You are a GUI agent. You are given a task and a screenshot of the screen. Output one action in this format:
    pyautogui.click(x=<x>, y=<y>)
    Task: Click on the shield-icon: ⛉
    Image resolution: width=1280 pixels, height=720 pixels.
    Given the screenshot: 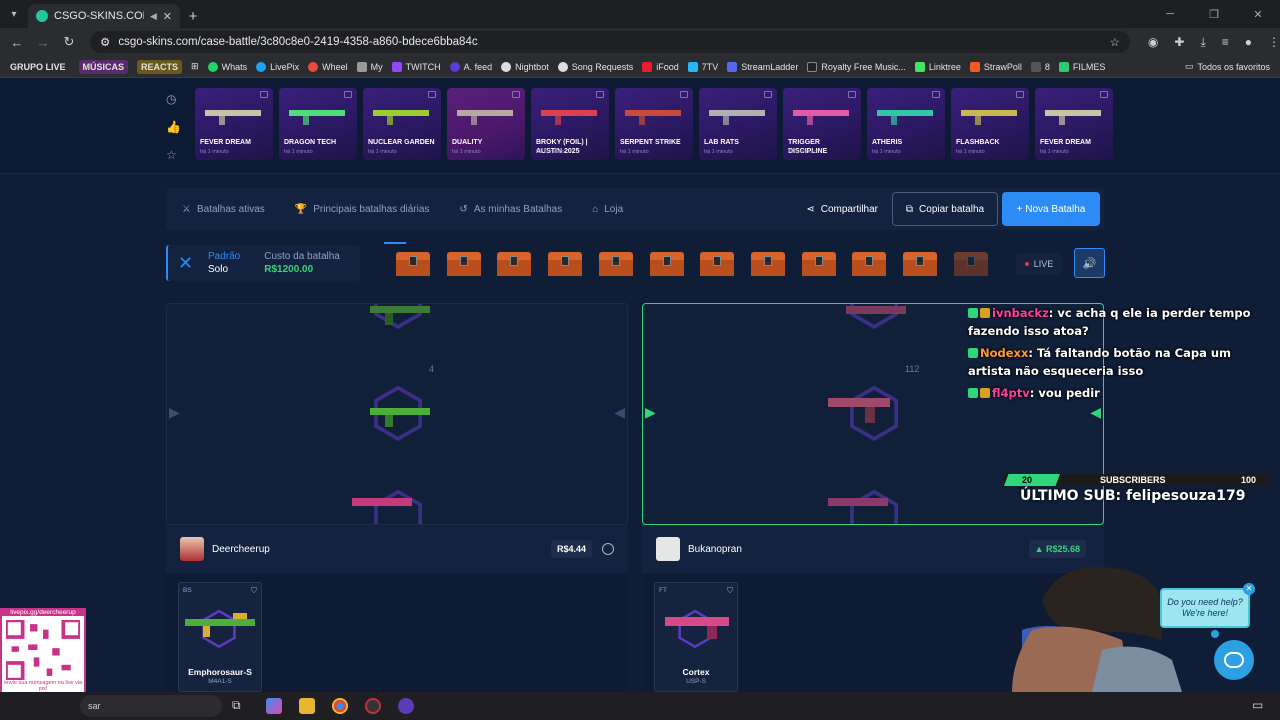 What is the action you would take?
    pyautogui.click(x=730, y=590)
    